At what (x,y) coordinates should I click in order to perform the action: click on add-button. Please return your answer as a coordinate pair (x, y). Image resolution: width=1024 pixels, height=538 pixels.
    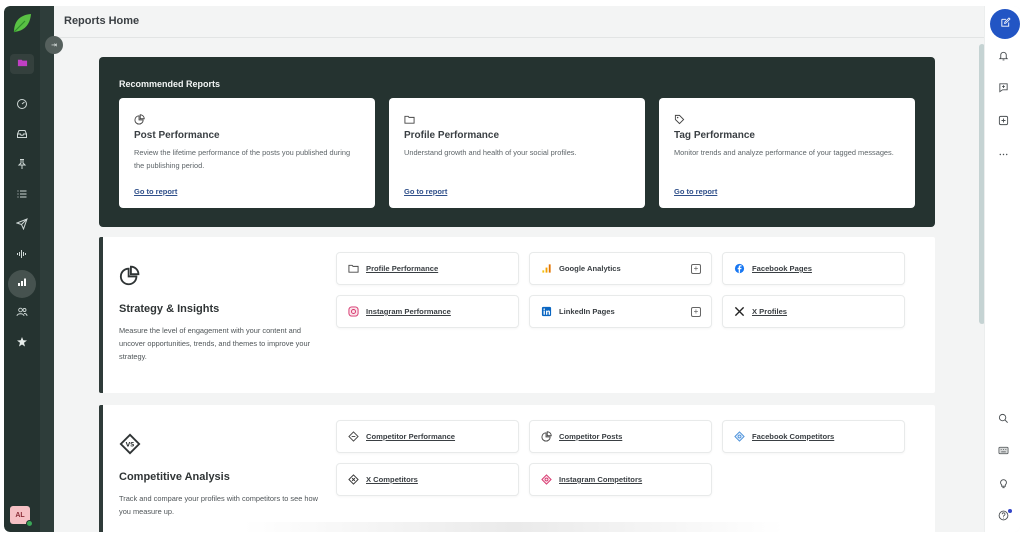
    Looking at the image, I should click on (1003, 122).